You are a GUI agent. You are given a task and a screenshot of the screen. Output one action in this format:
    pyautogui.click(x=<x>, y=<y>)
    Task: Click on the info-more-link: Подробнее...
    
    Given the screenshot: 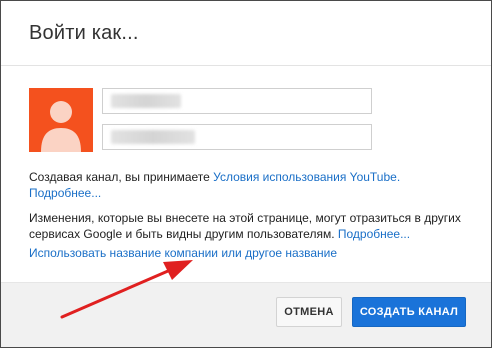 What is the action you would take?
    pyautogui.click(x=374, y=234)
    